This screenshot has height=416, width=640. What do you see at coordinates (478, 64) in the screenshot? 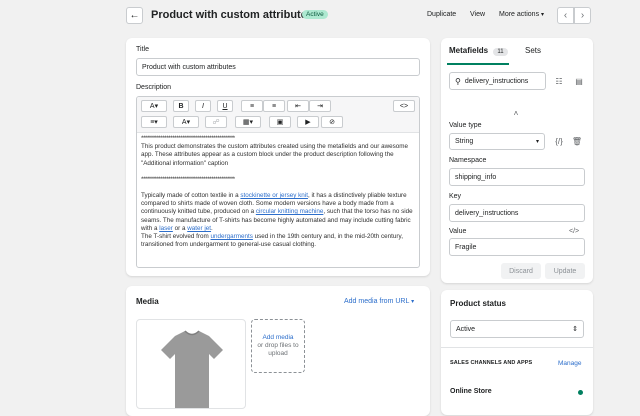
I see `active-tab-indicator` at bounding box center [478, 64].